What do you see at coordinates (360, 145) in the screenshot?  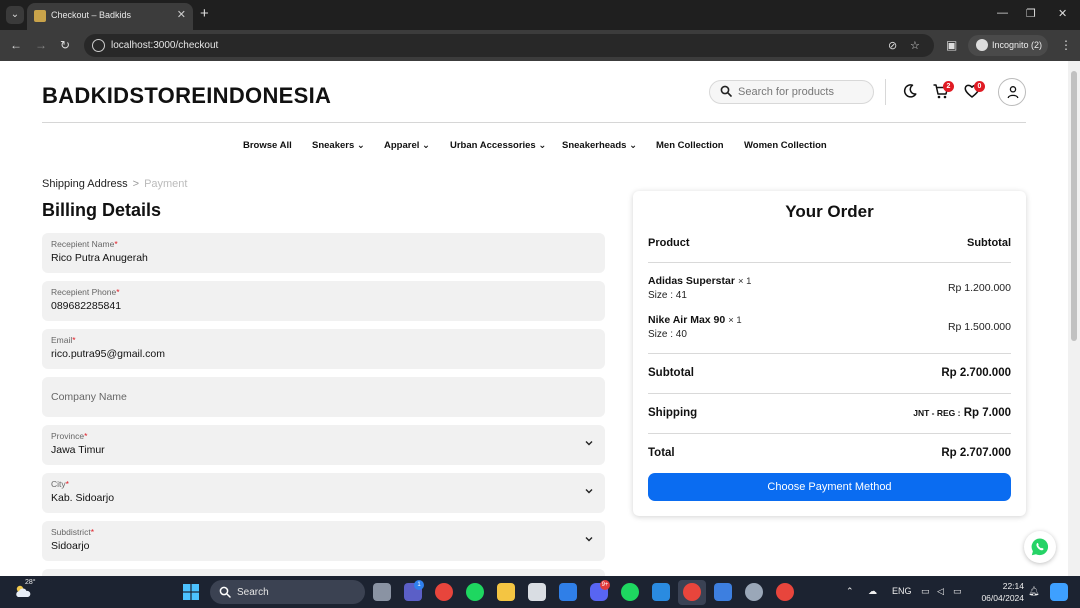 I see `chevron-down-icon: ⌄` at bounding box center [360, 145].